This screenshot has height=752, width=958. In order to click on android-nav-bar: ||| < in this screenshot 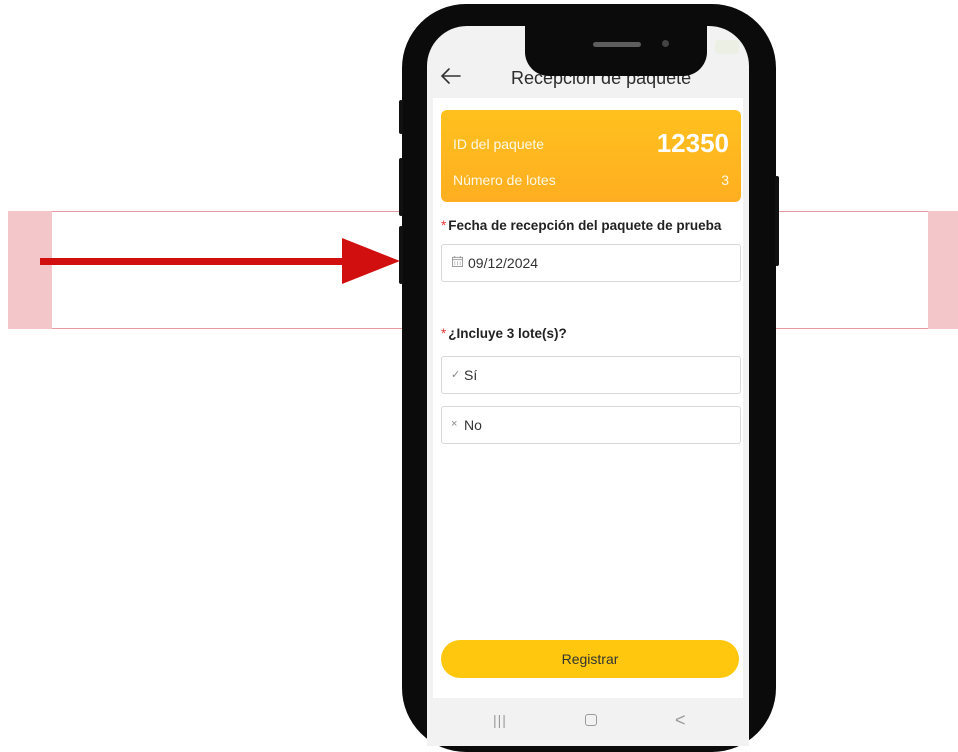, I will do `click(588, 722)`.